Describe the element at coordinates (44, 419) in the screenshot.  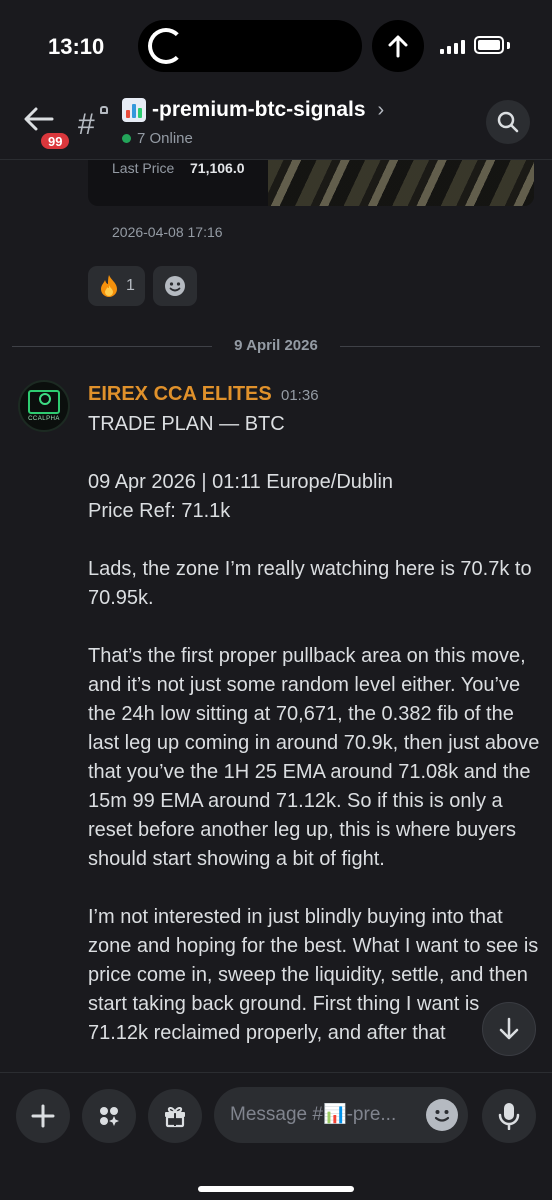
I see `avatar-text: CCALPHA` at that location.